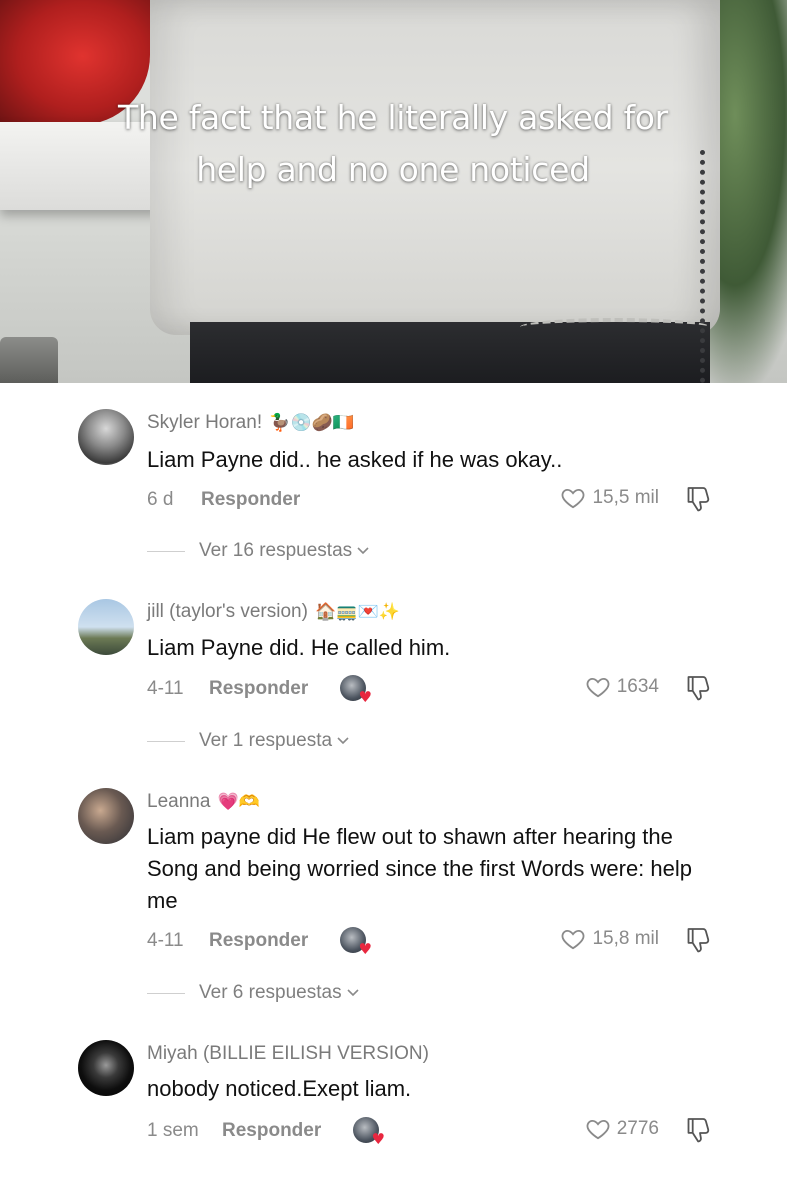 The height and width of the screenshot is (1200, 787). I want to click on like-button: 1634, so click(622, 687).